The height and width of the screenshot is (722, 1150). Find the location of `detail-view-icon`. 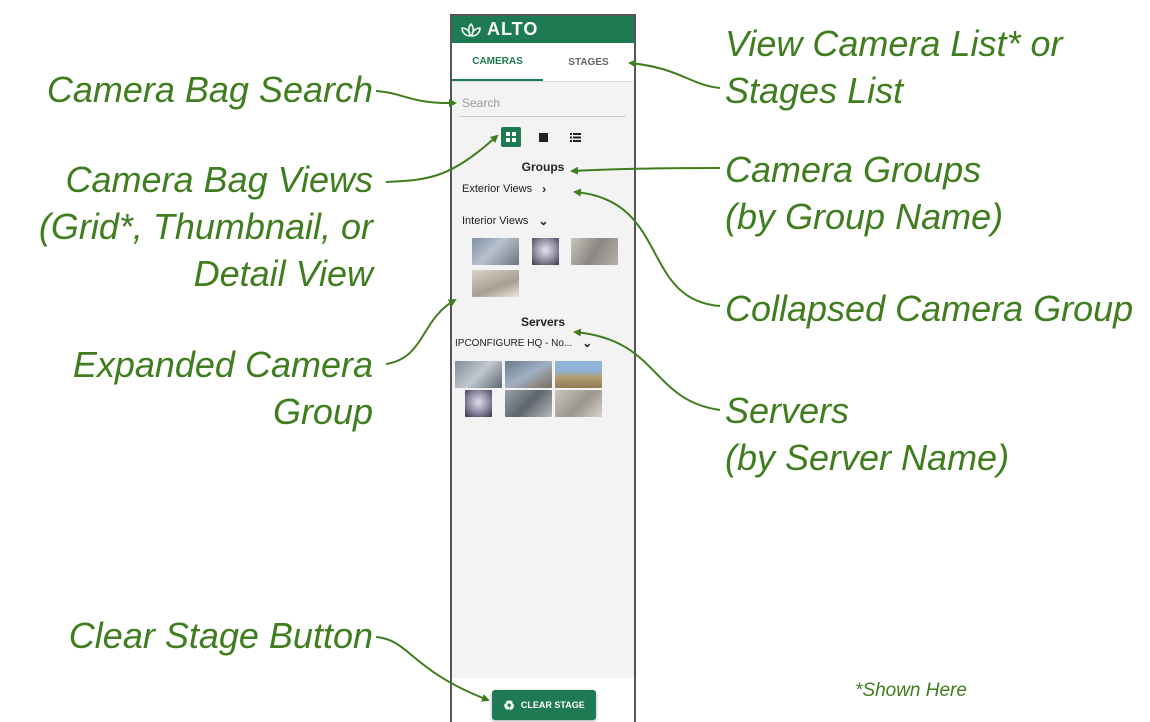

detail-view-icon is located at coordinates (575, 137).